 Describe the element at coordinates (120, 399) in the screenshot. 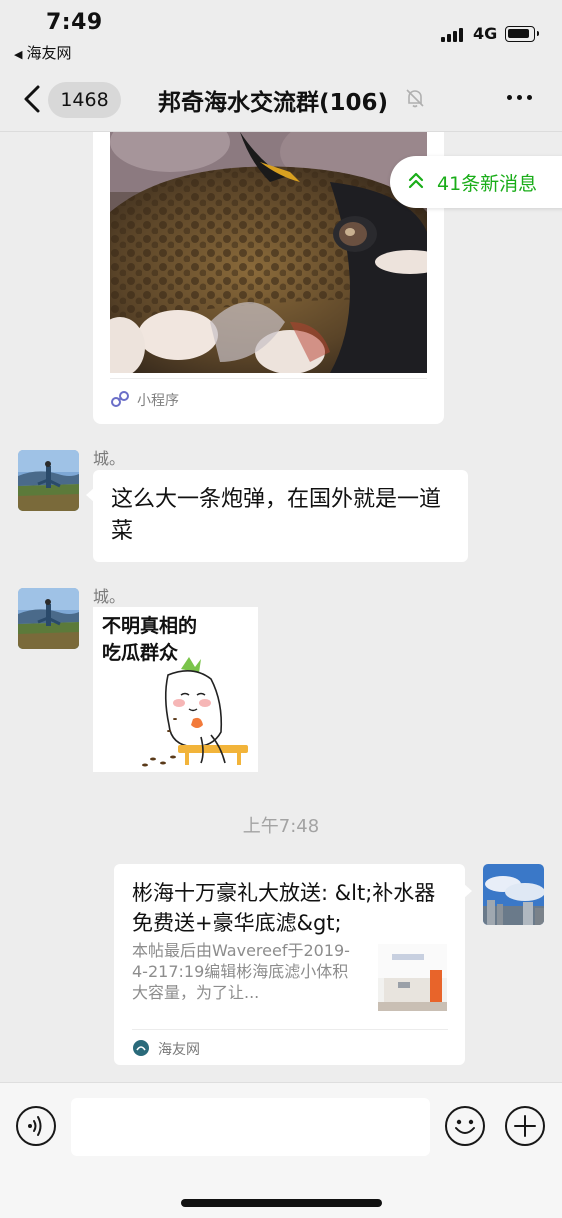

I see `mini-program-icon` at that location.